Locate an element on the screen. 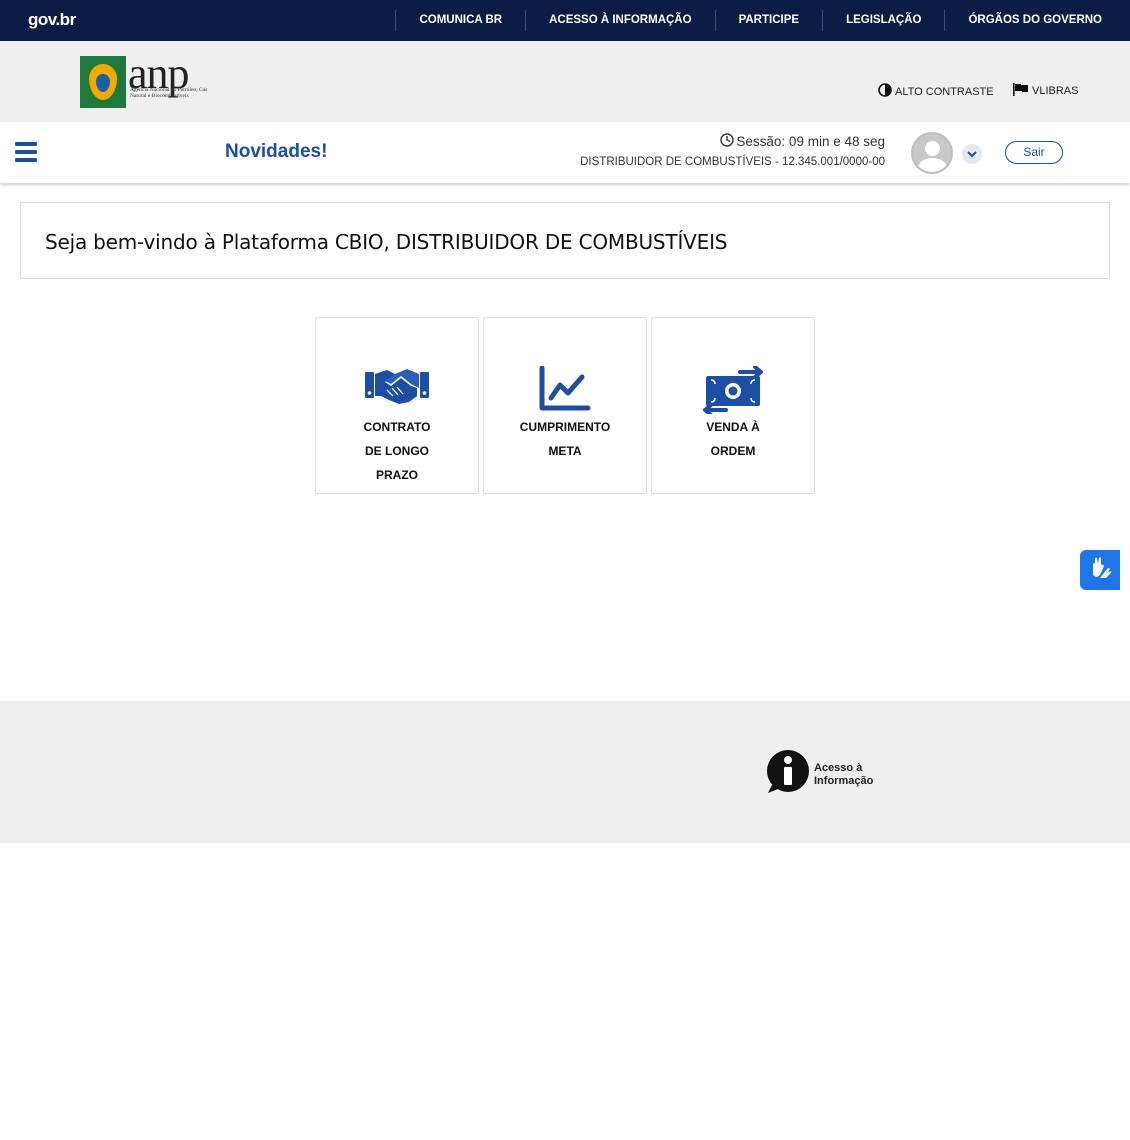  clock-icon is located at coordinates (727, 141).